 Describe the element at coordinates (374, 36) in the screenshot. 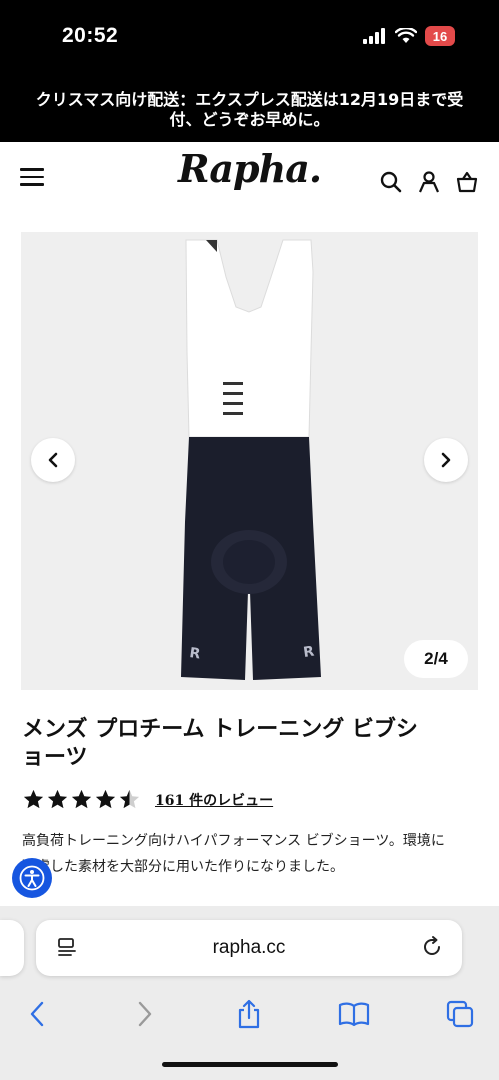

I see `signal-icon` at that location.